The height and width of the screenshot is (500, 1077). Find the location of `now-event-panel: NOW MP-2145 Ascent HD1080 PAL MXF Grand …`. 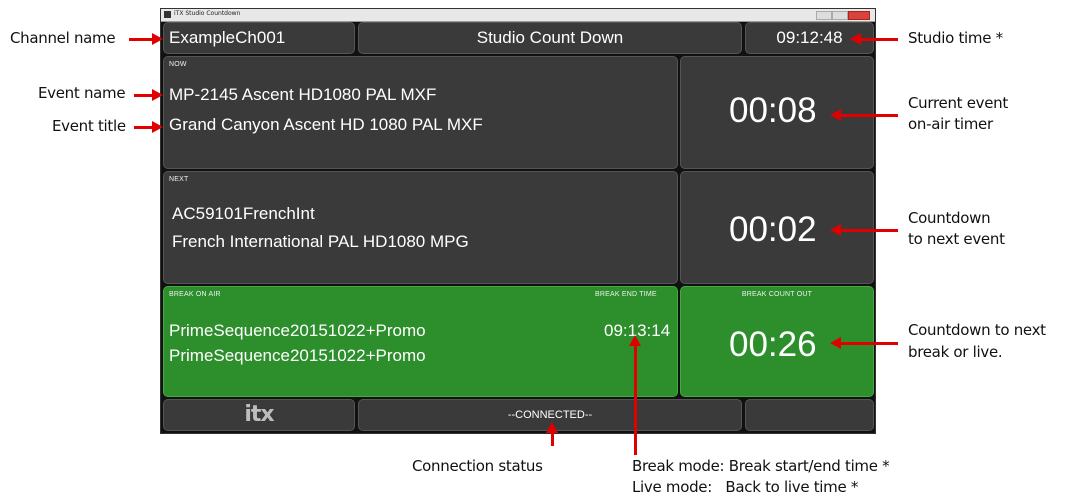

now-event-panel: NOW MP-2145 Ascent HD1080 PAL MXF Grand … is located at coordinates (420, 112).